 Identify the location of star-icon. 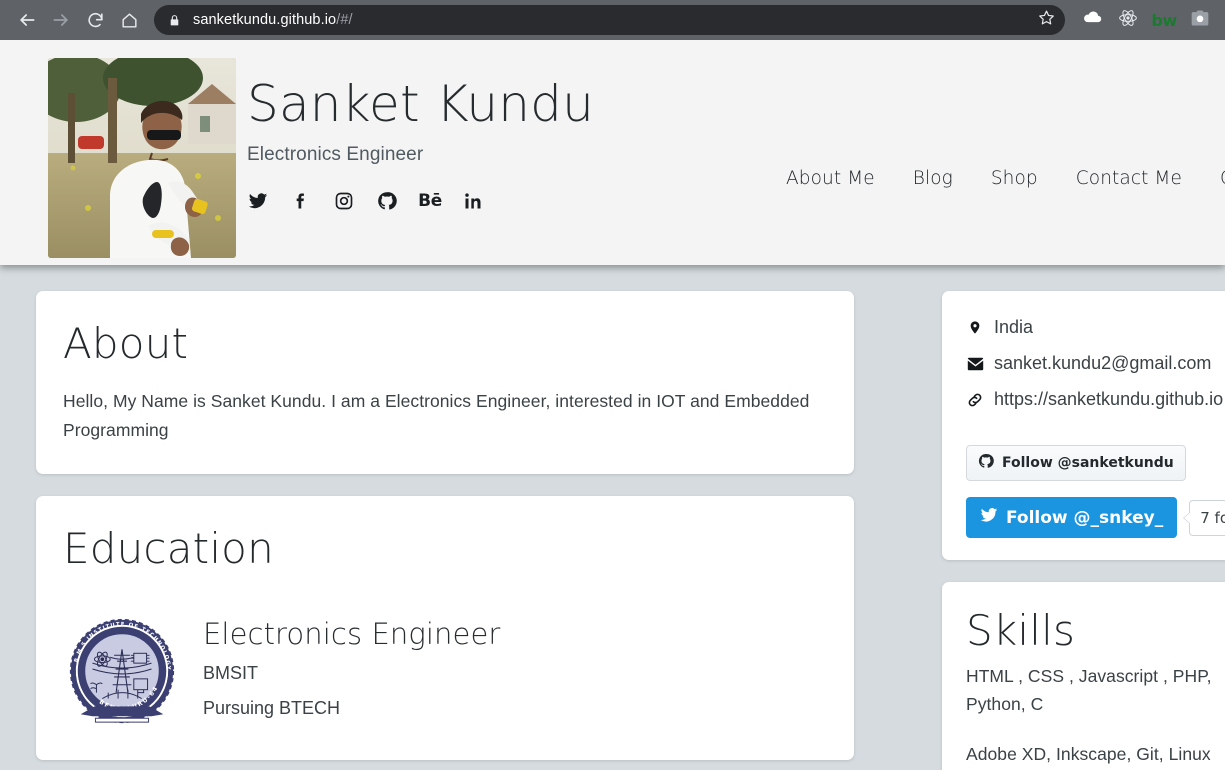
(1046, 20).